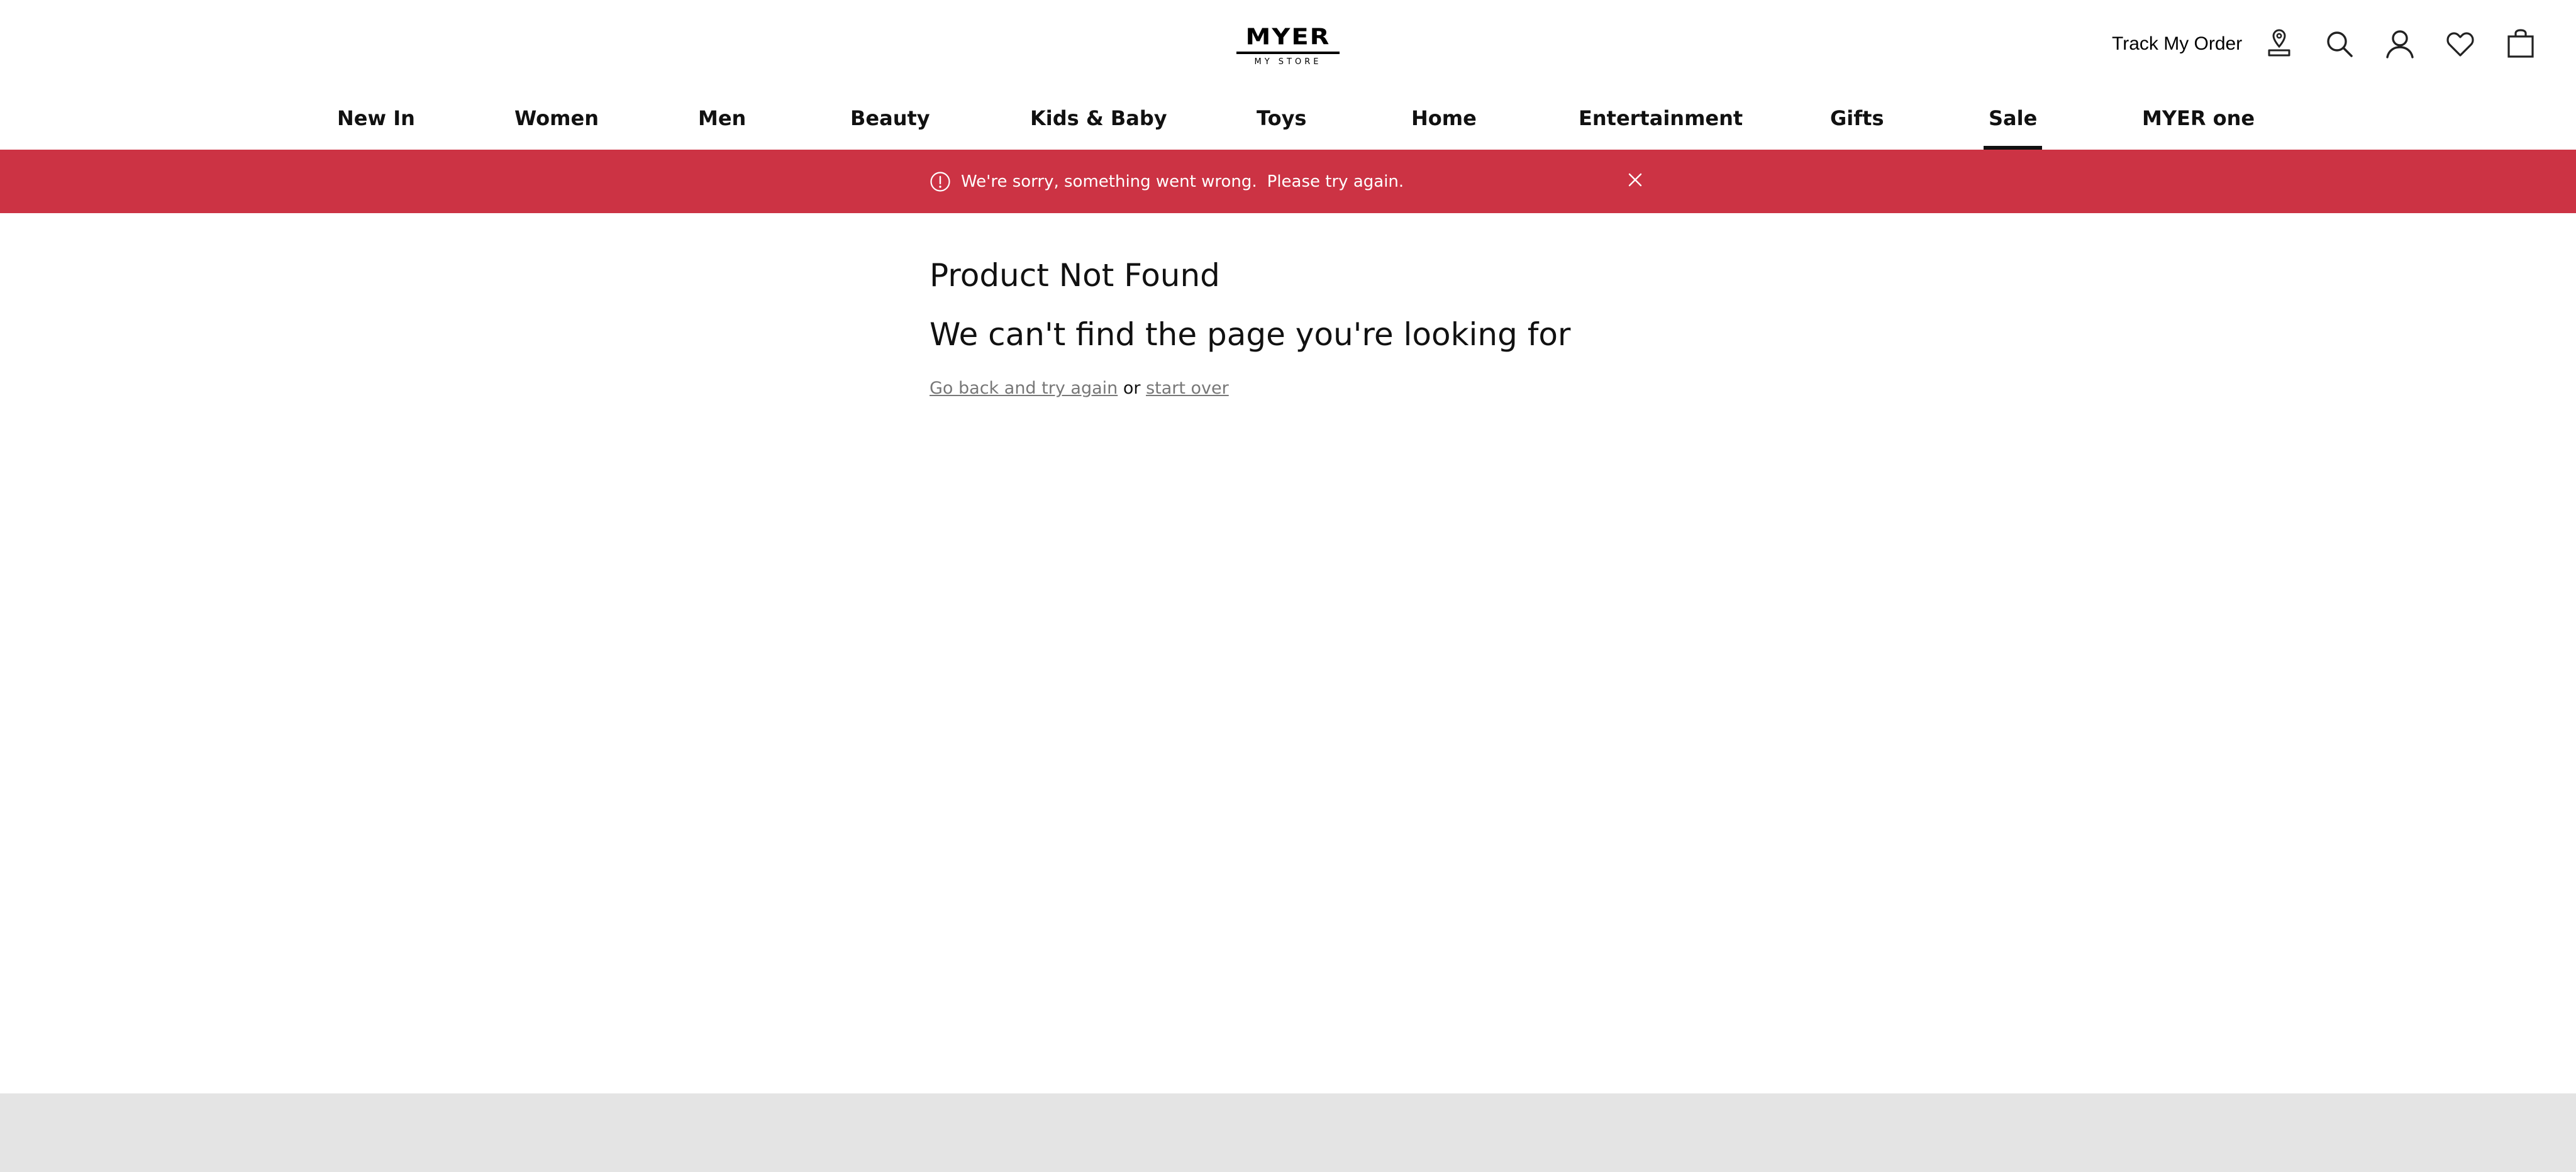 This screenshot has width=2576, height=1172. I want to click on shopping-bag-icon, so click(2520, 43).